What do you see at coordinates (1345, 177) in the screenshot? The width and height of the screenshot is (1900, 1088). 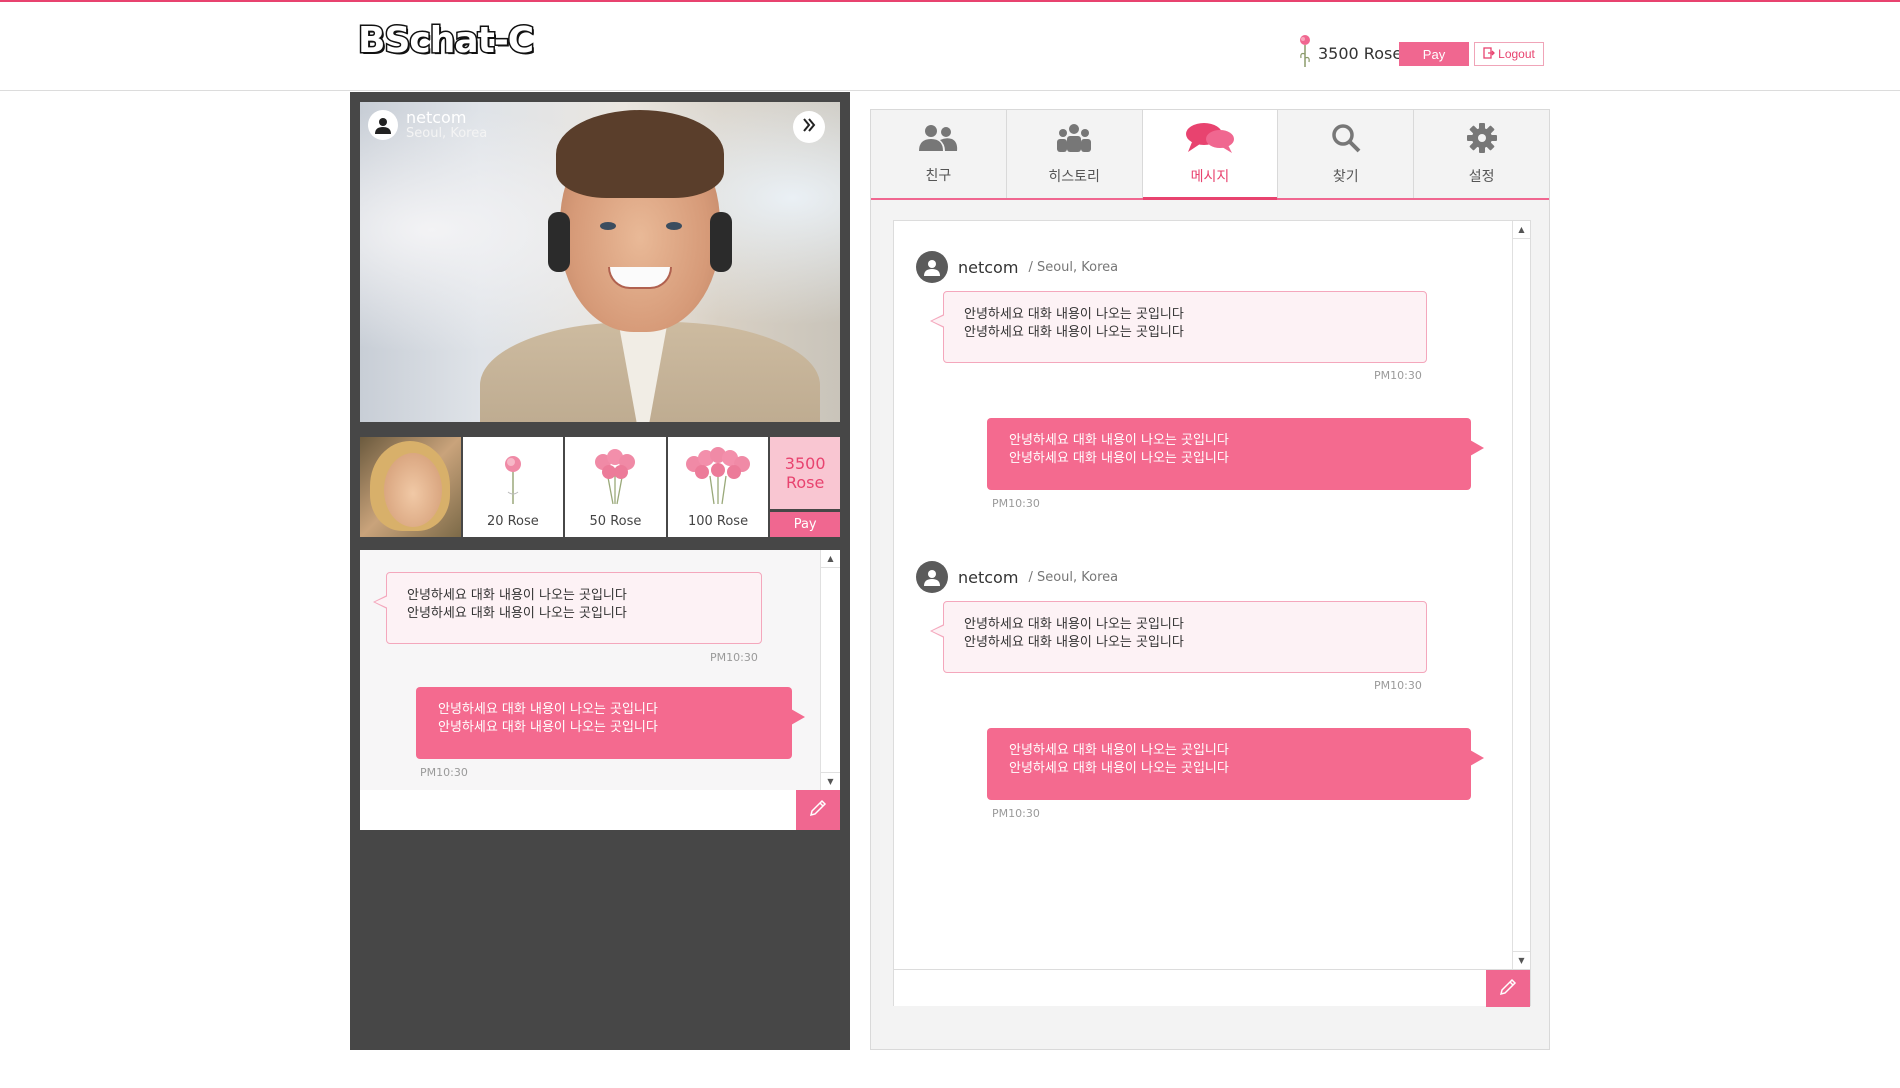 I see `tab-label: 찾기` at bounding box center [1345, 177].